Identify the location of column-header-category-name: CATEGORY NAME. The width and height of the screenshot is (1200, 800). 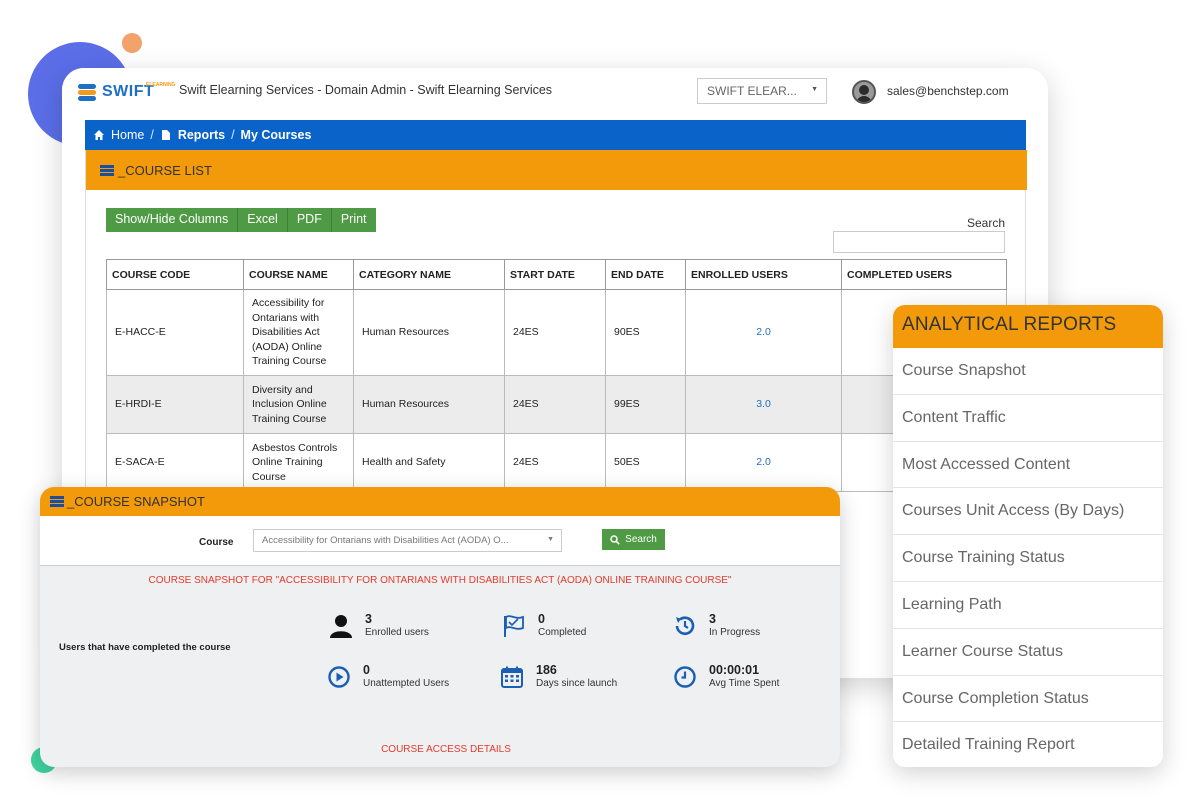
(429, 274).